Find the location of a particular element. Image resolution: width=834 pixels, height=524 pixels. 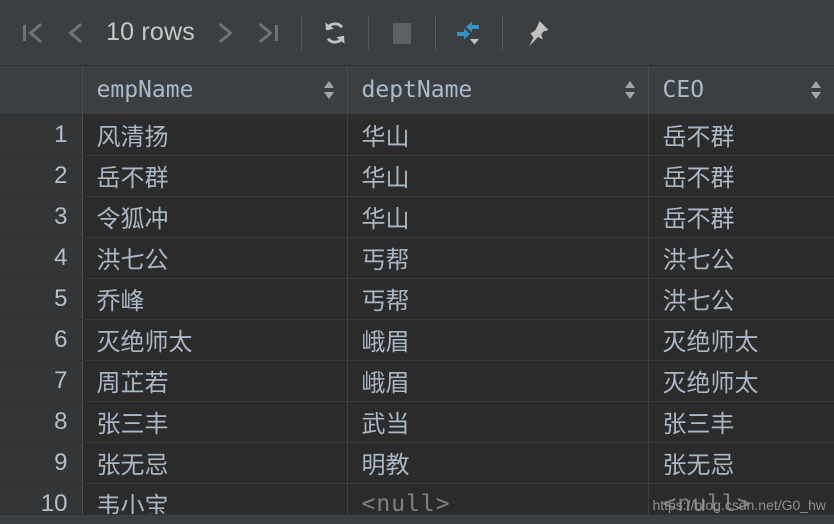

stop-button is located at coordinates (402, 33).